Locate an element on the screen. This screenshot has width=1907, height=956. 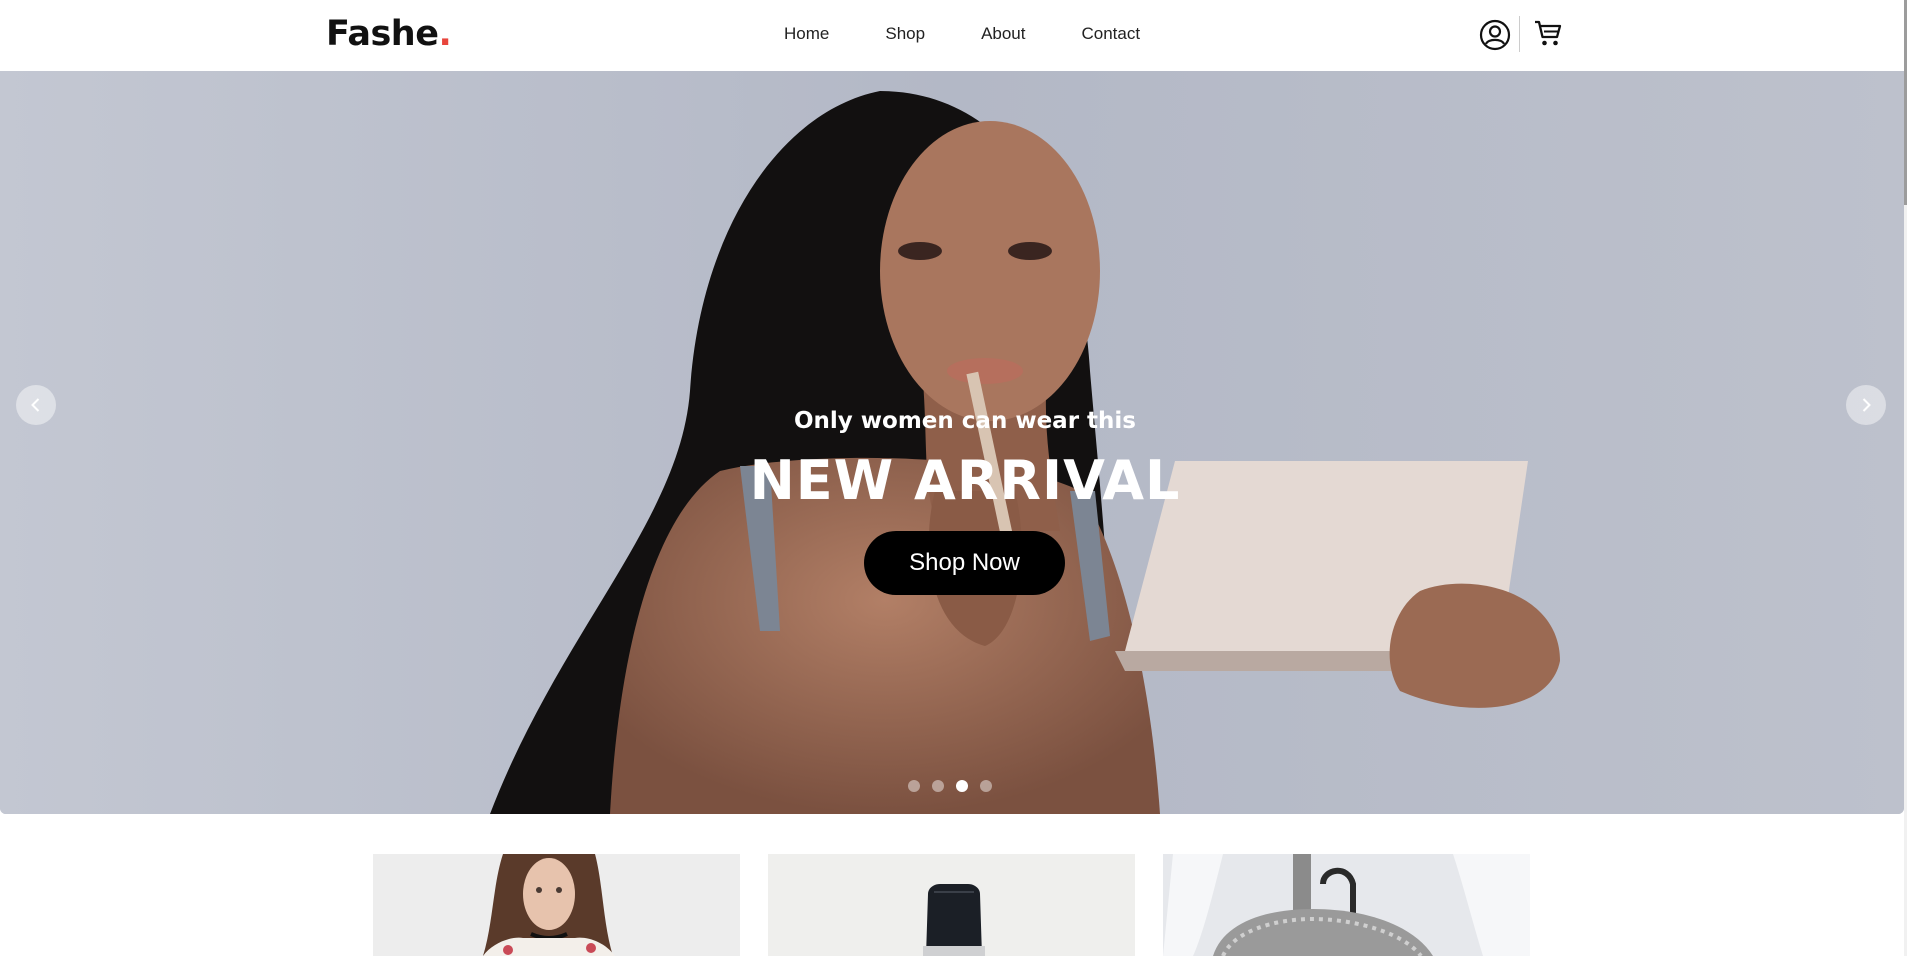
brand-name: Fashe is located at coordinates (382, 34).